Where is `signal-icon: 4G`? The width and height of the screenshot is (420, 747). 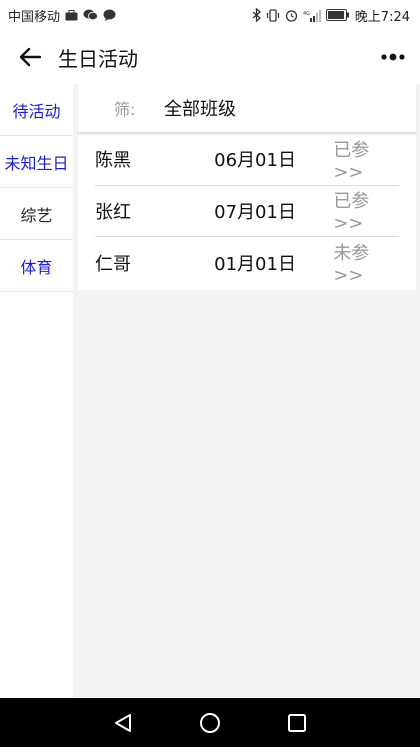 signal-icon: 4G is located at coordinates (312, 15).